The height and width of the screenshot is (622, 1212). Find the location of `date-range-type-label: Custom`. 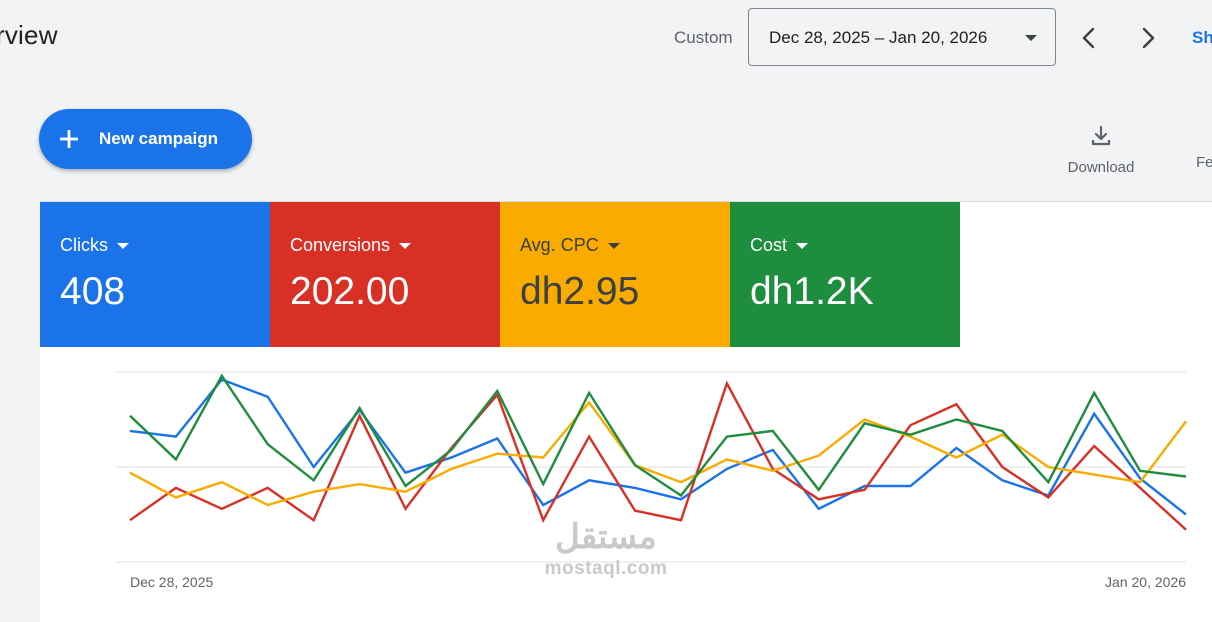

date-range-type-label: Custom is located at coordinates (703, 37).